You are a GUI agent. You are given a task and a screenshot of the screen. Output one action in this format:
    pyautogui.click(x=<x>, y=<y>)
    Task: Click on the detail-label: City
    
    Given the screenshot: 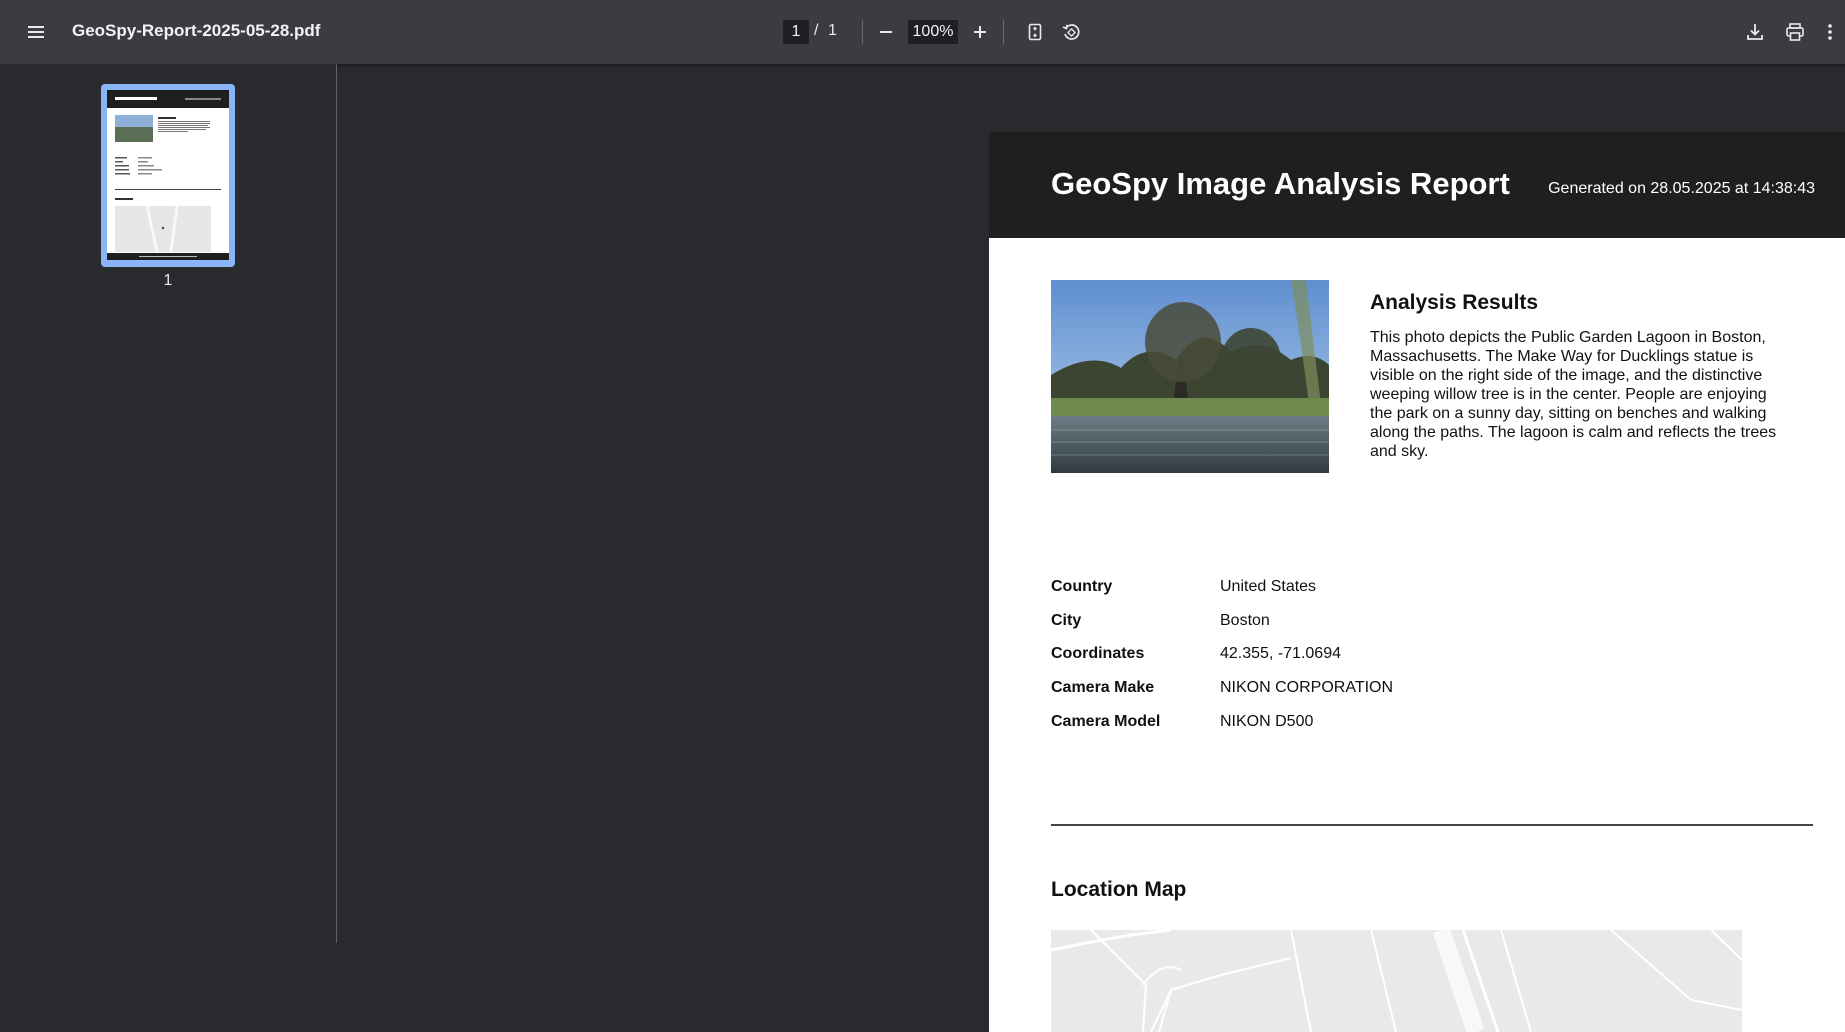 What is the action you would take?
    pyautogui.click(x=1066, y=620)
    